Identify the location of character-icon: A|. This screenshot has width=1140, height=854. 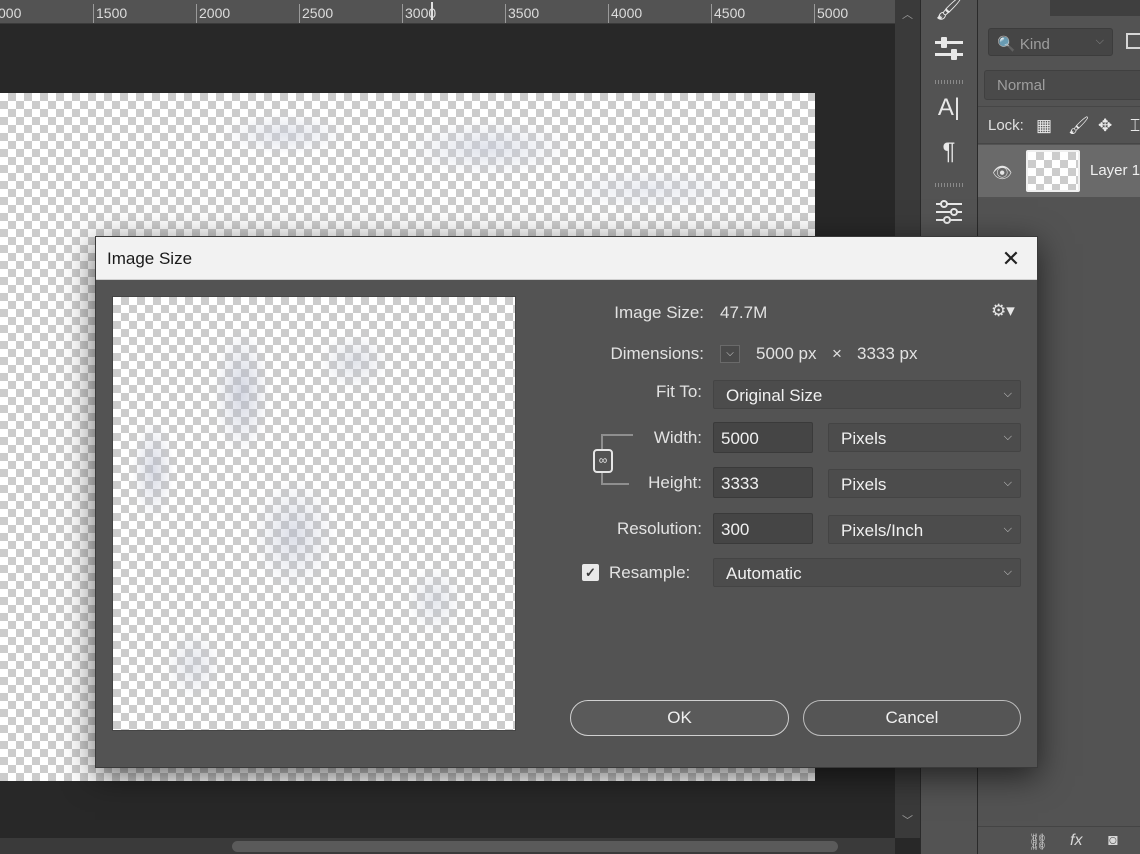
(949, 108).